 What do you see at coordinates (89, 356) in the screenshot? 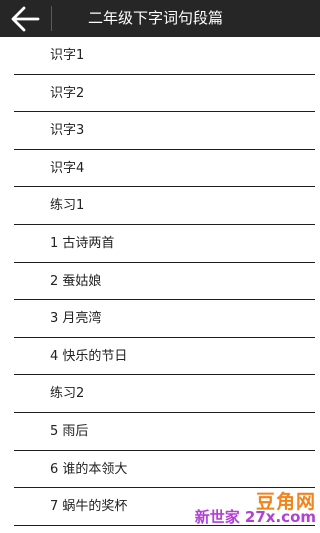
I see `lesson-label: 4 快乐的节日` at bounding box center [89, 356].